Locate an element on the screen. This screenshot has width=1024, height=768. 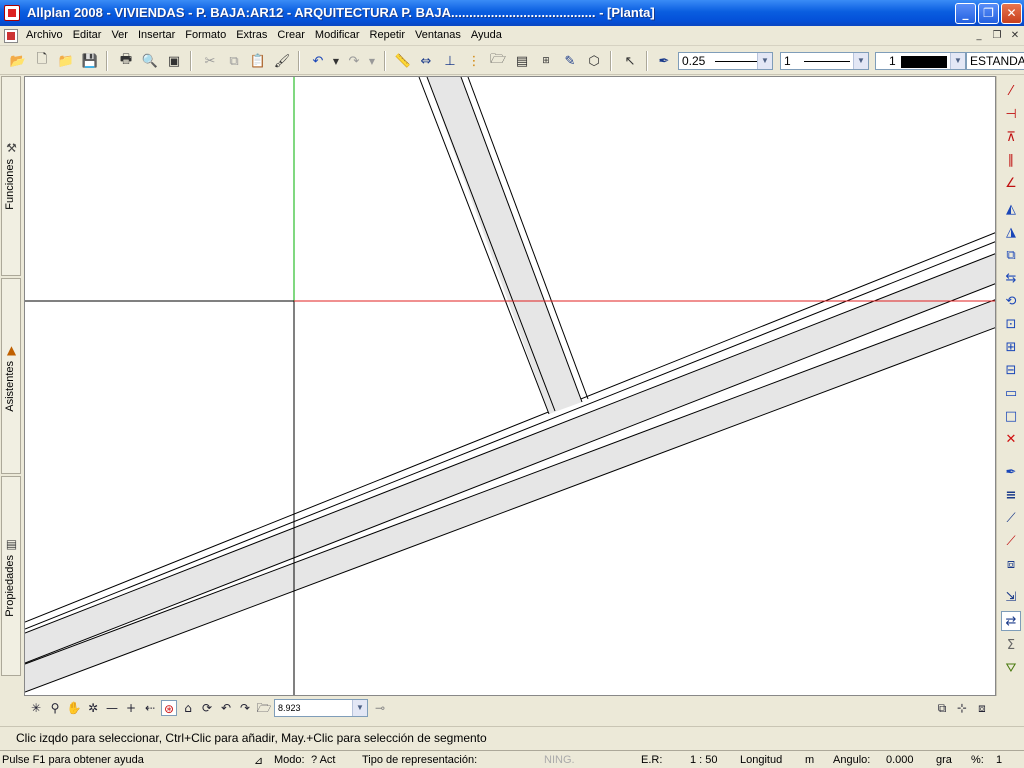
mdi-close-button: ✕ is located at coordinates (1015, 36).